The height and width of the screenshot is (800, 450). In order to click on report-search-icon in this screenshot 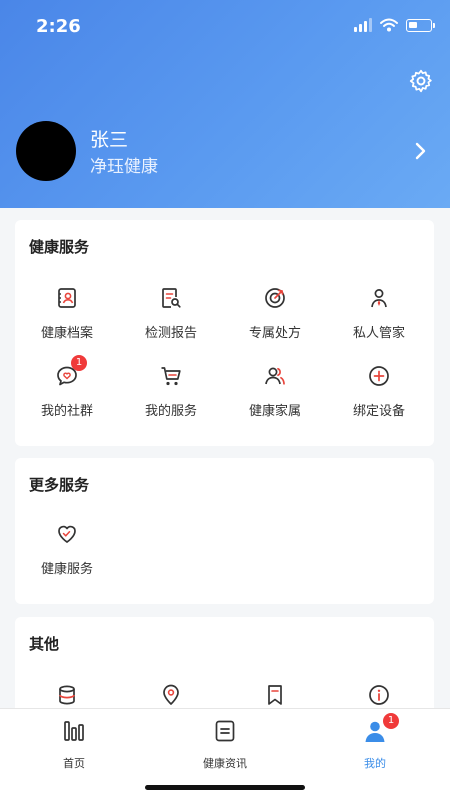, I will do `click(171, 298)`.